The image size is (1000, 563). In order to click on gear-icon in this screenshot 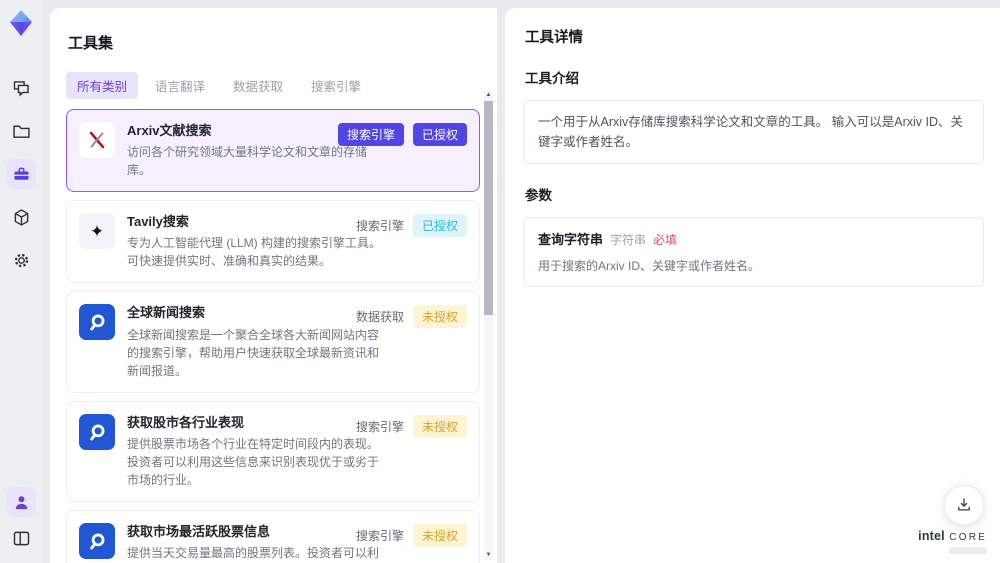, I will do `click(21, 260)`.